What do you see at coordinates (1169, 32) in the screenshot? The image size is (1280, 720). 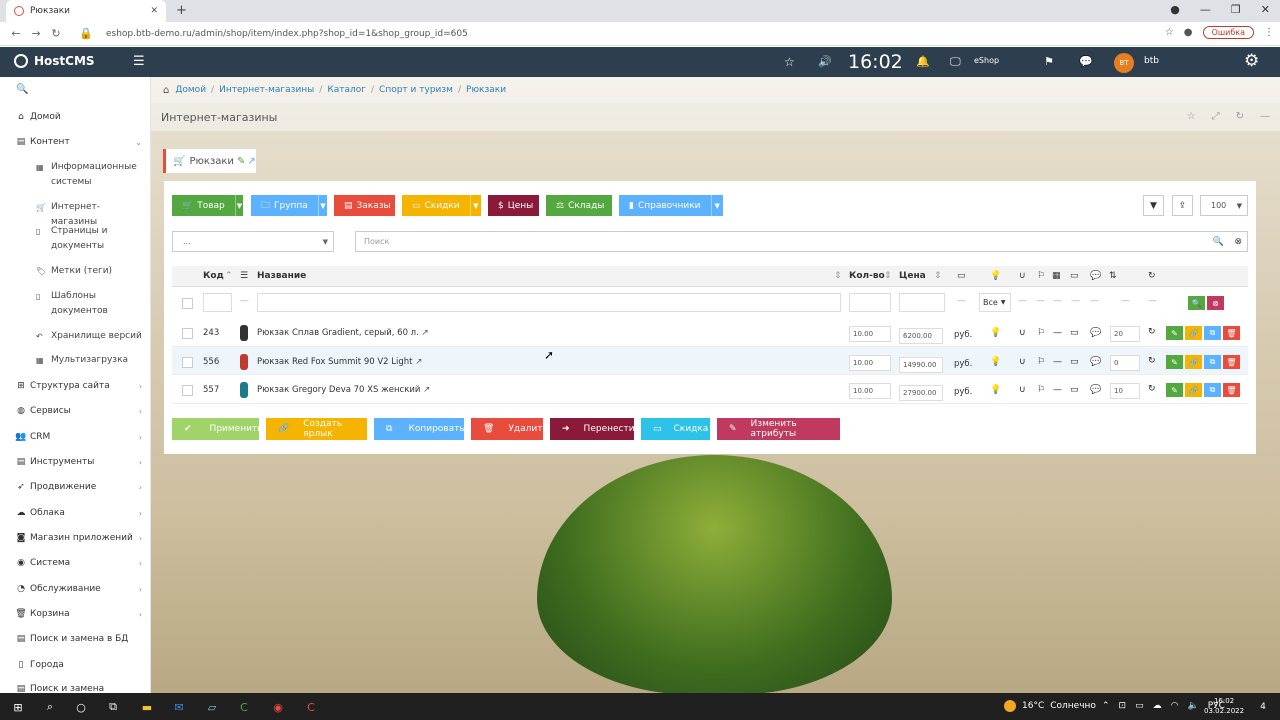 I see `bookmark-star-icon: ☆` at bounding box center [1169, 32].